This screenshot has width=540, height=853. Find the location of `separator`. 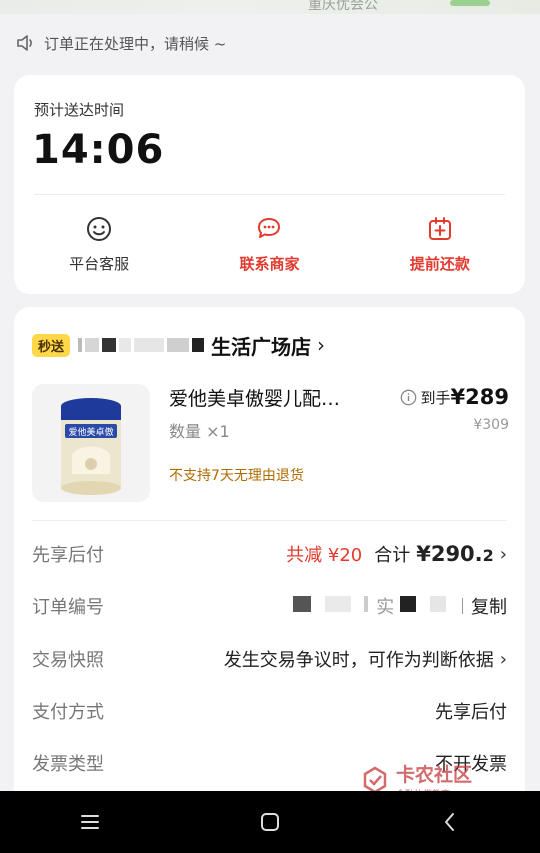

separator is located at coordinates (462, 606).